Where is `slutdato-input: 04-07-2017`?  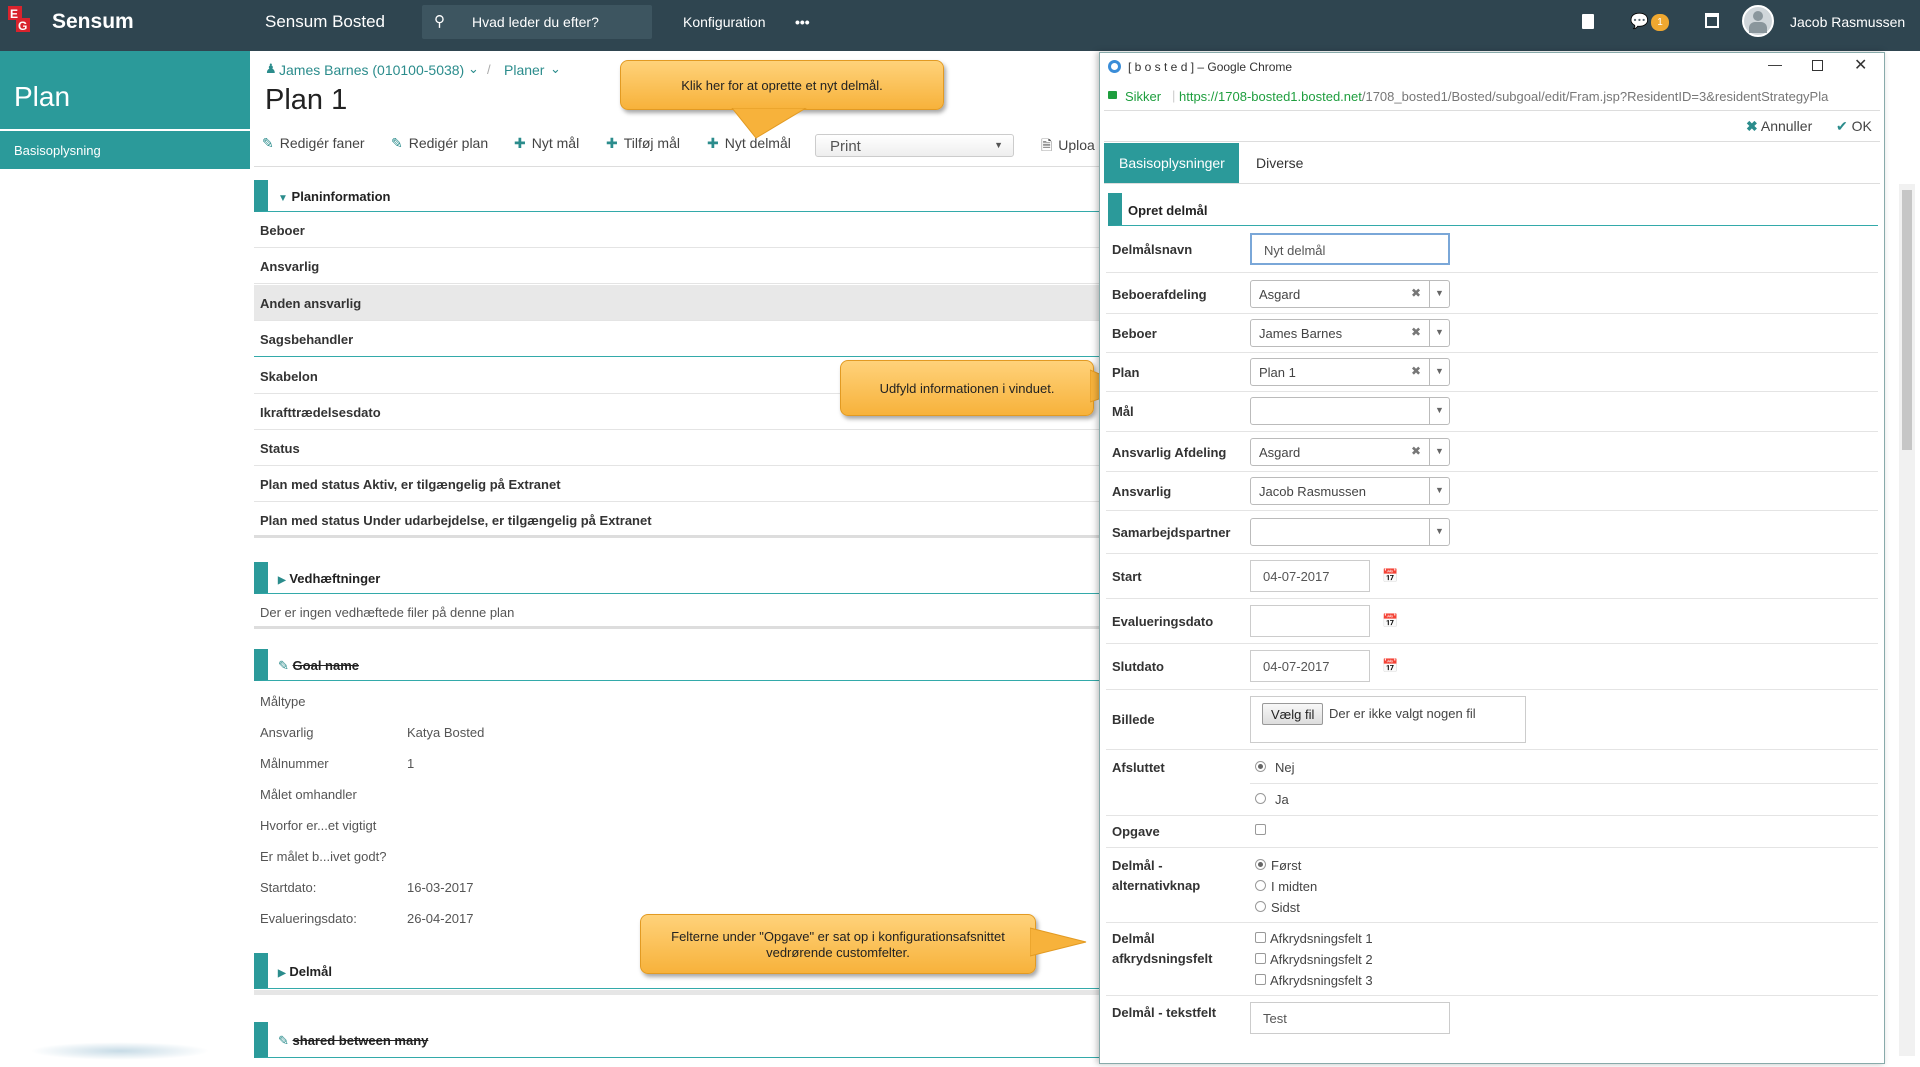
slutdato-input: 04-07-2017 is located at coordinates (1310, 666).